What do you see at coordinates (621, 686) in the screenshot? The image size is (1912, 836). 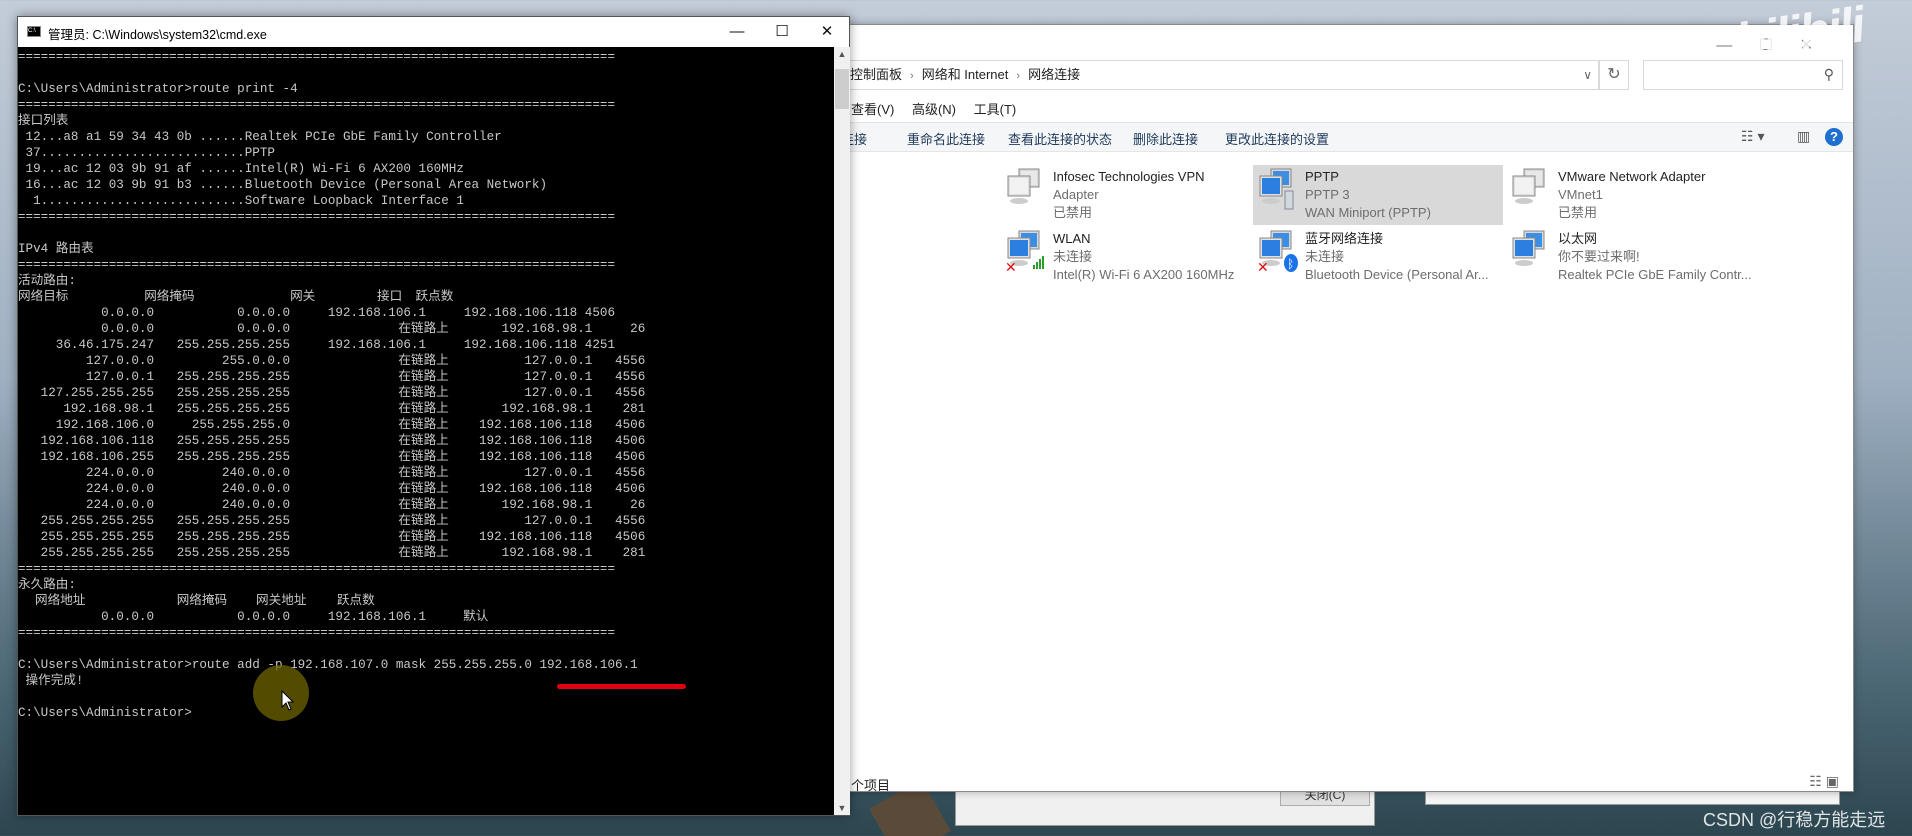 I see `red-annotation-underline` at bounding box center [621, 686].